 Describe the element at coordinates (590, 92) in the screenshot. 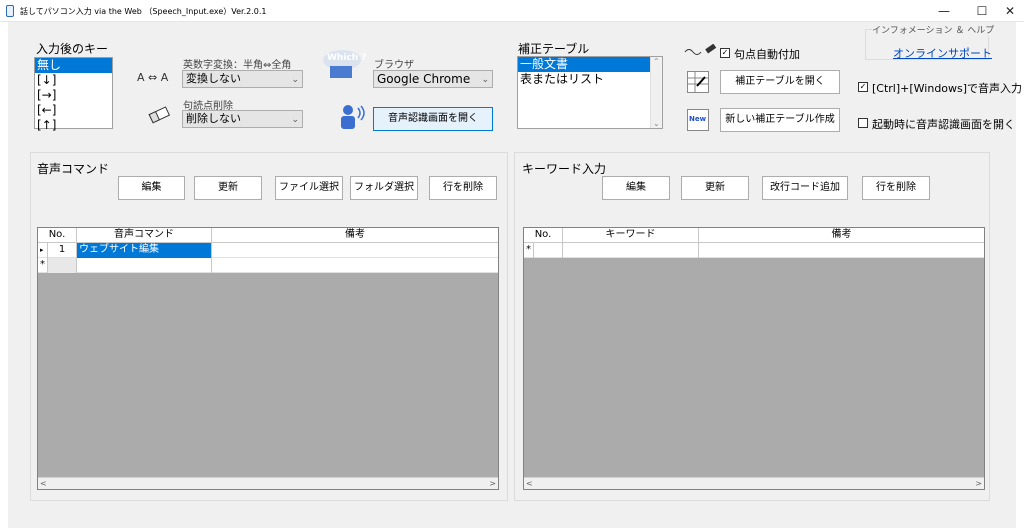

I see `correction-table-list: 一般文書 表またはリスト ⌃ ⌄` at that location.